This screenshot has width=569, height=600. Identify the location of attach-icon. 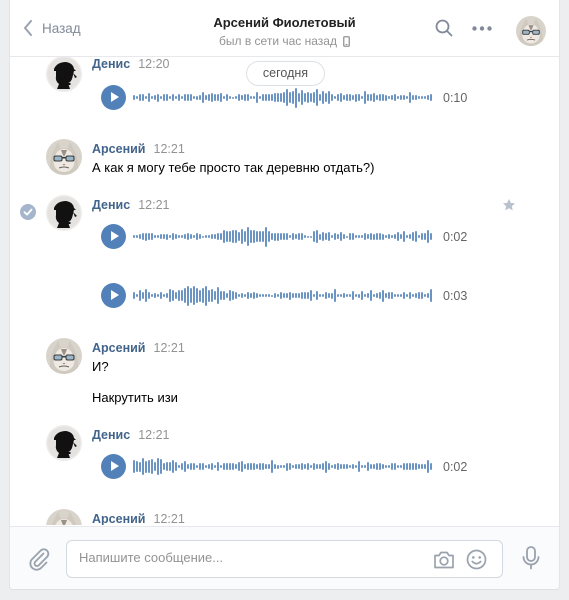
(39, 559).